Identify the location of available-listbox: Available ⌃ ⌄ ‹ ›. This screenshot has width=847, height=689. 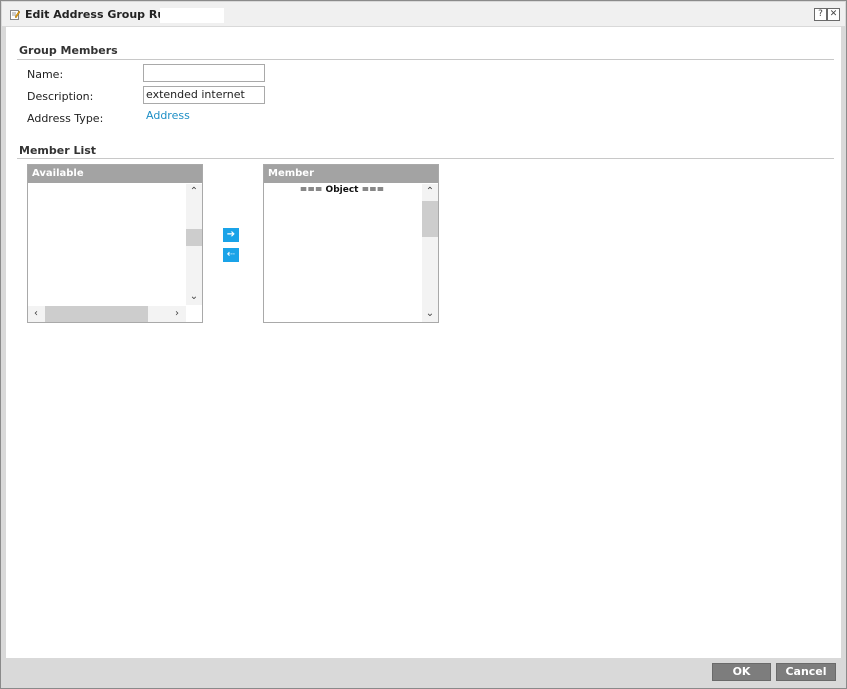
(115, 243).